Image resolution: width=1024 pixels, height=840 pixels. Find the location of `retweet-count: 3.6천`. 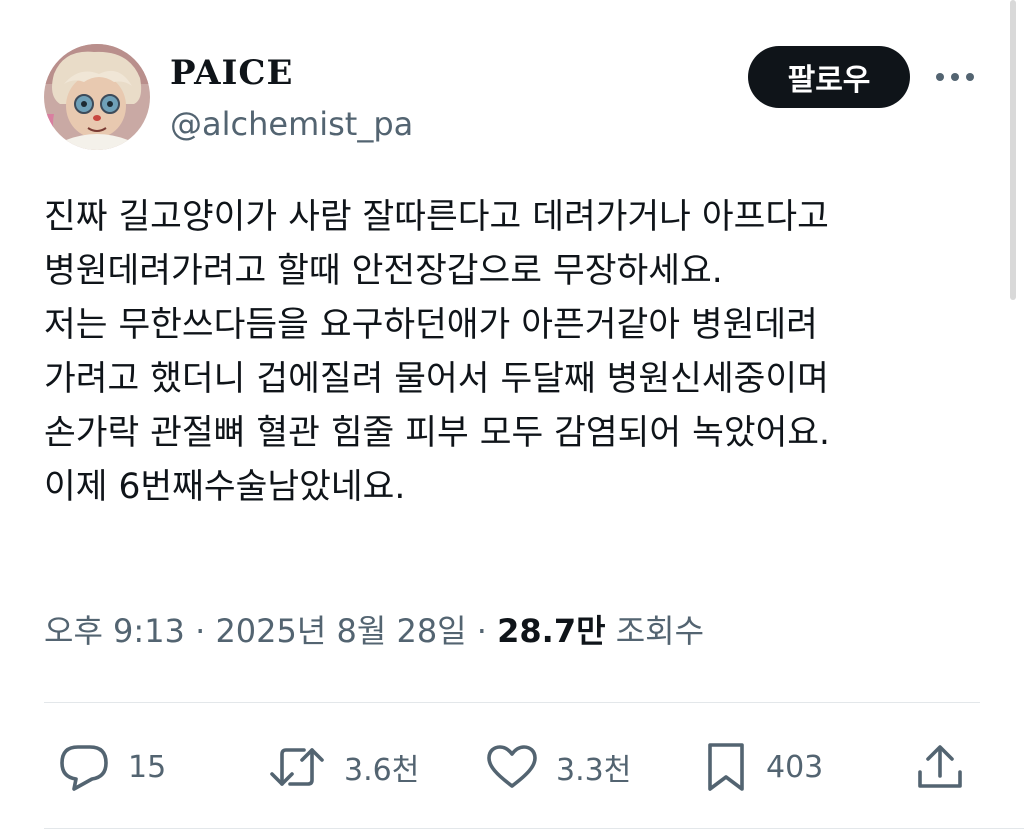

retweet-count: 3.6천 is located at coordinates (382, 770).